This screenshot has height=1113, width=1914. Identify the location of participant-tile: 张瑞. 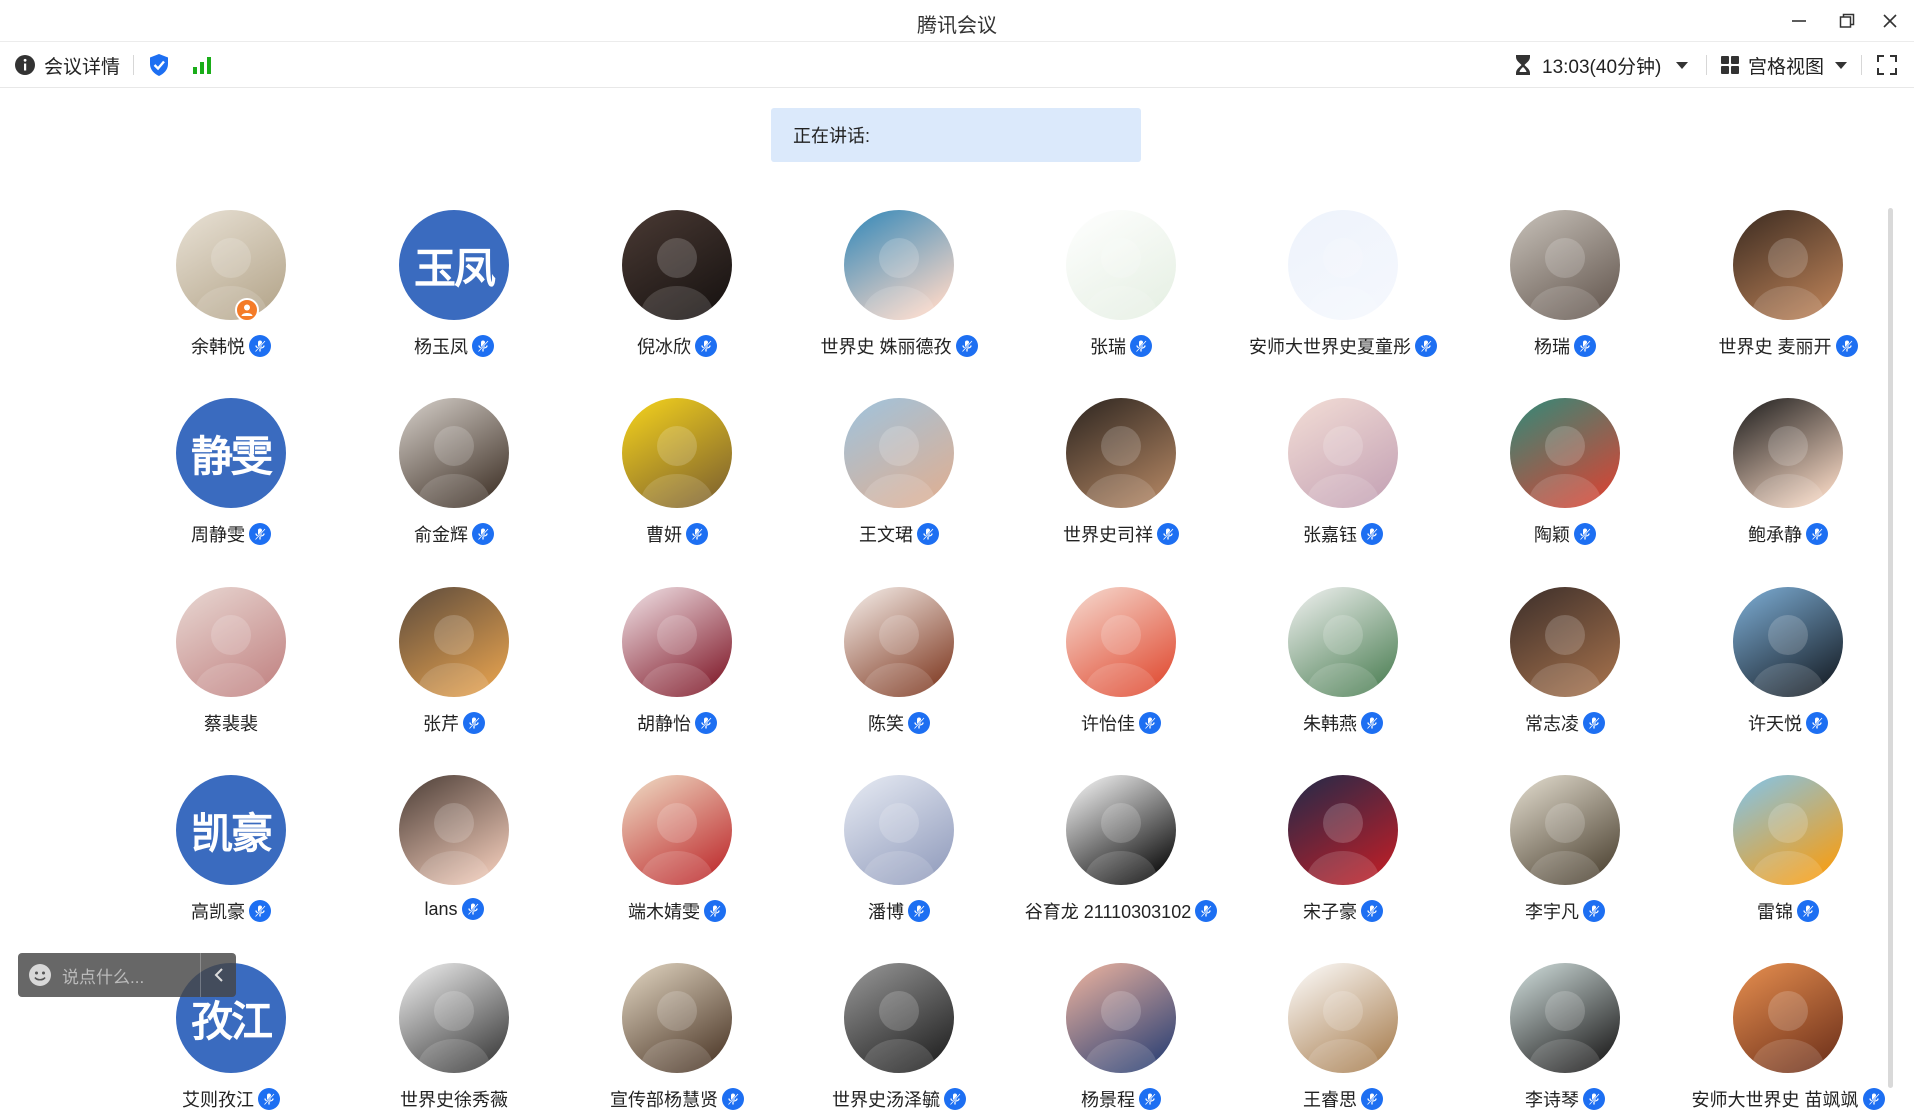
(1121, 300).